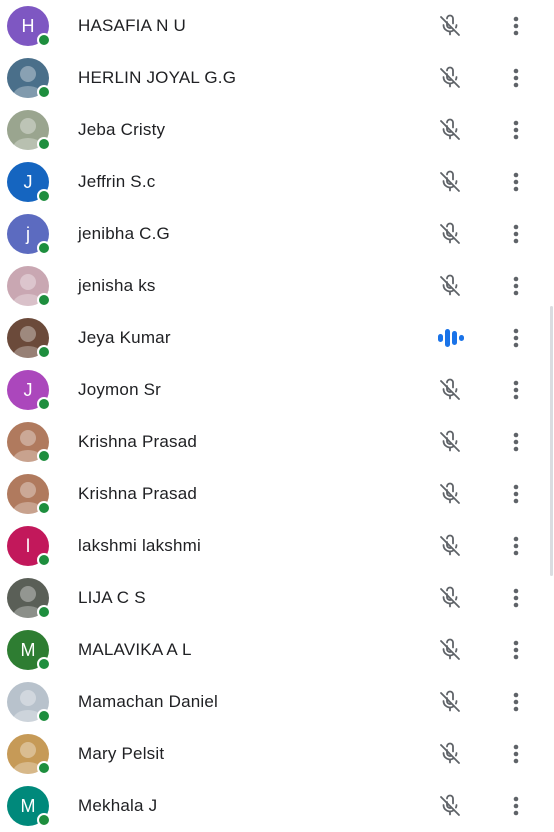 The height and width of the screenshot is (832, 554). I want to click on participant-row: Mary Pelsit, so click(277, 754).